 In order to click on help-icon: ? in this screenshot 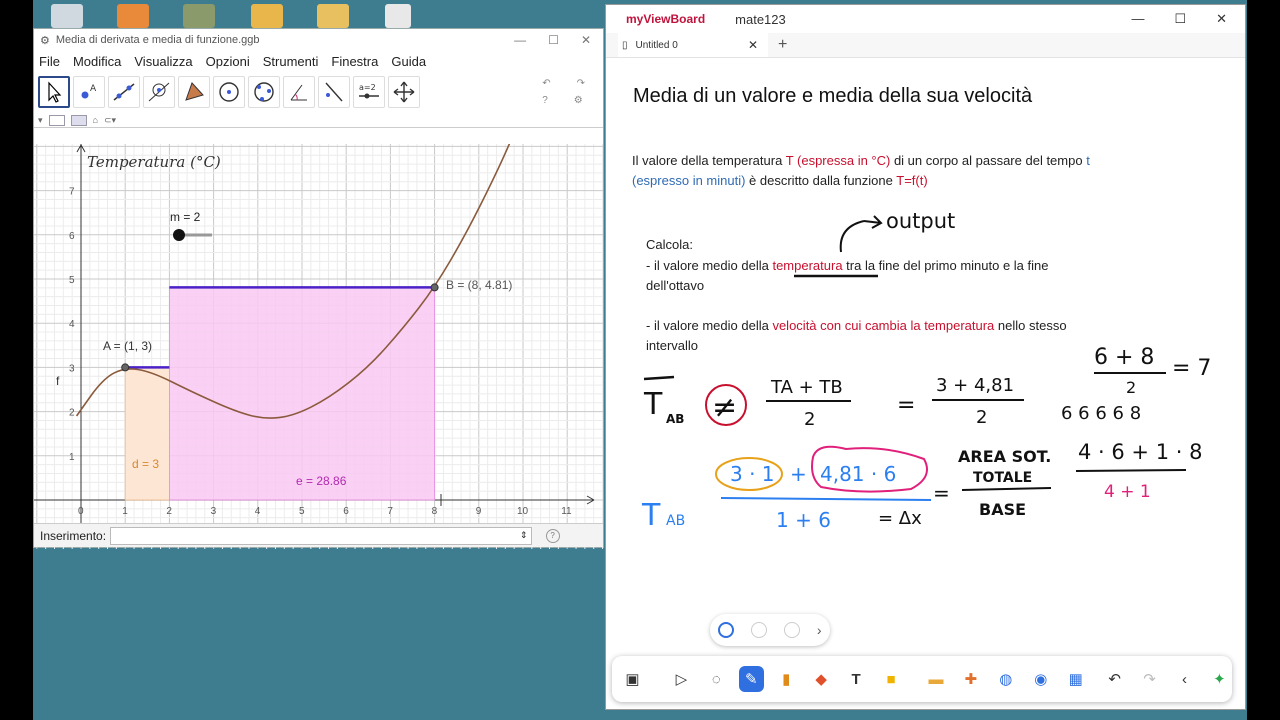, I will do `click(545, 100)`.